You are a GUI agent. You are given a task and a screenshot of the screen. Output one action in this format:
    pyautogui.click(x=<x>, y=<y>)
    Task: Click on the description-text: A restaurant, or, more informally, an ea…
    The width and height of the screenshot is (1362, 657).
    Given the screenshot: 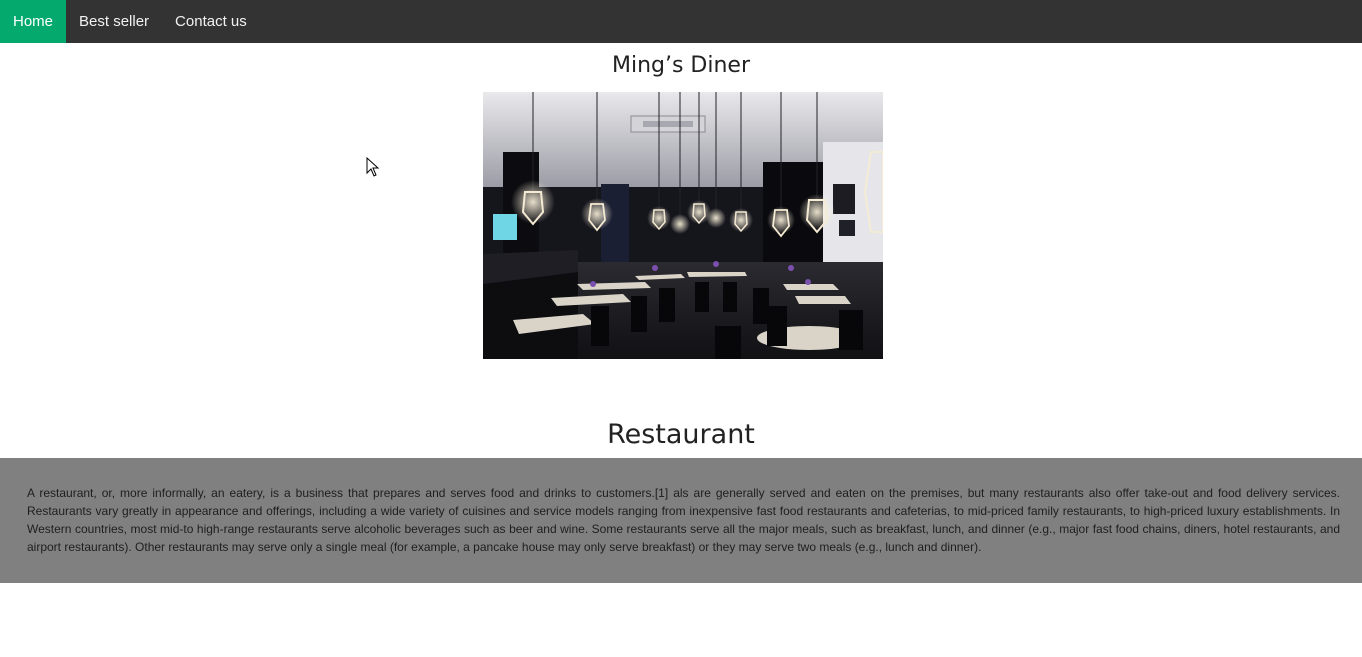 What is the action you would take?
    pyautogui.click(x=683, y=520)
    